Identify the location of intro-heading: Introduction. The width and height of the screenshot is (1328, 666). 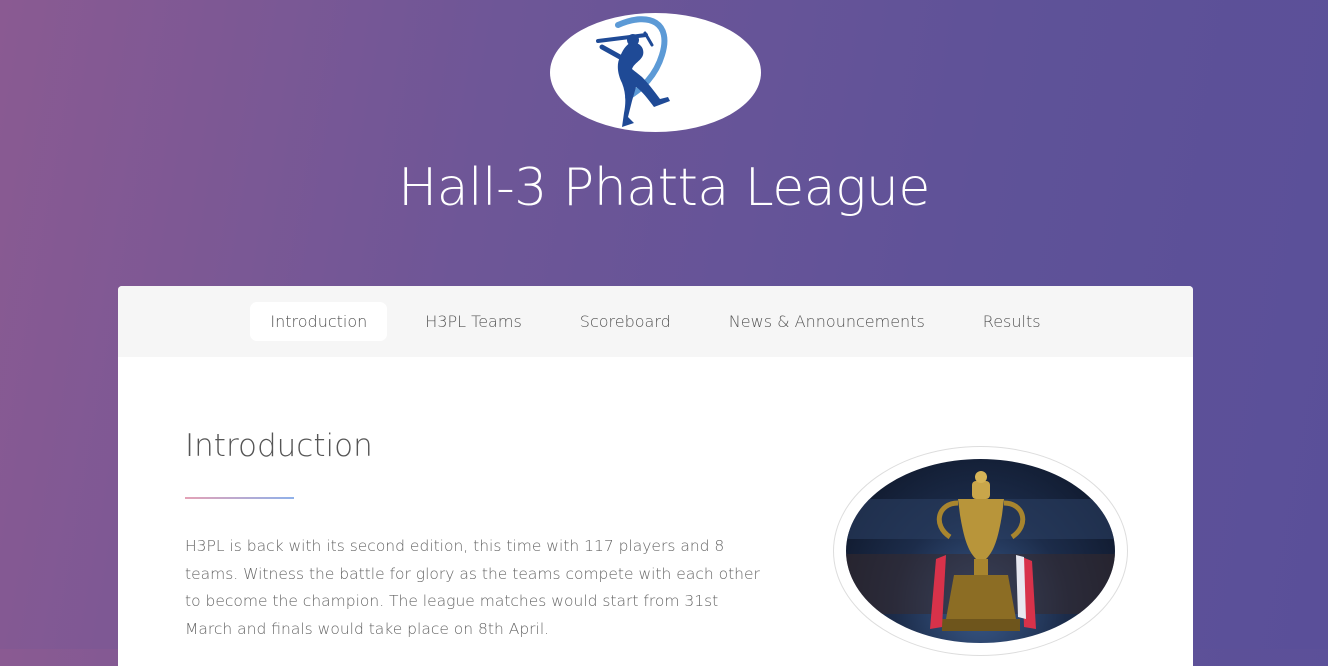
(279, 446).